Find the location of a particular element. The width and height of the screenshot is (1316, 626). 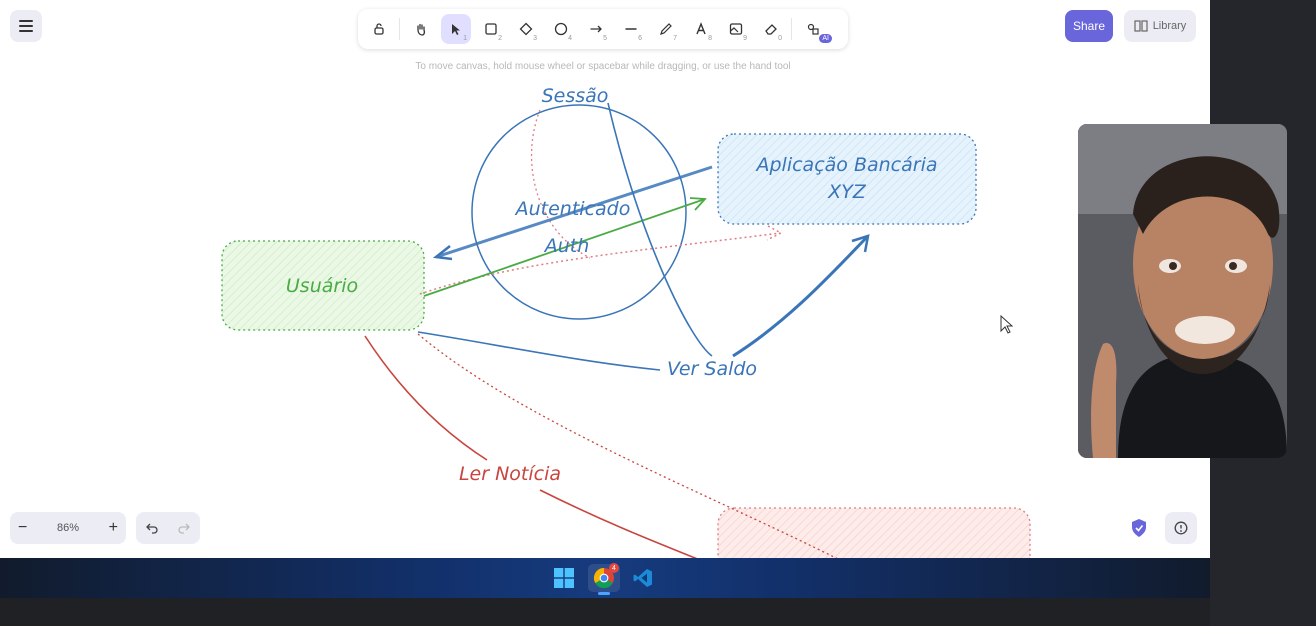

zoom-out-button: − is located at coordinates (22, 528).